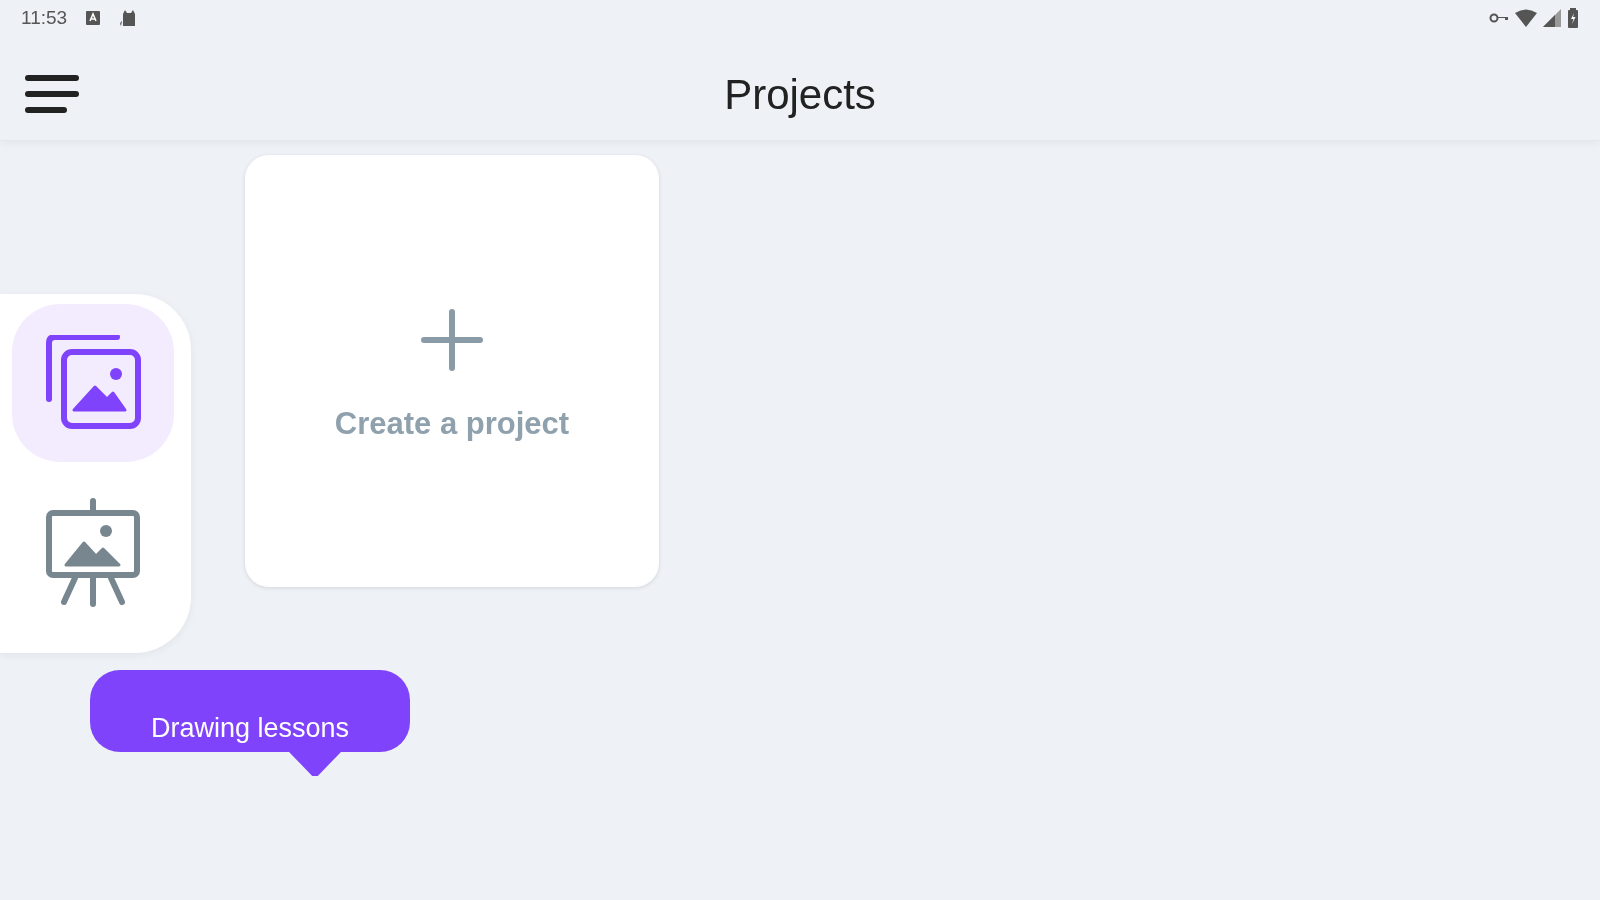  What do you see at coordinates (452, 339) in the screenshot?
I see `plus-icon` at bounding box center [452, 339].